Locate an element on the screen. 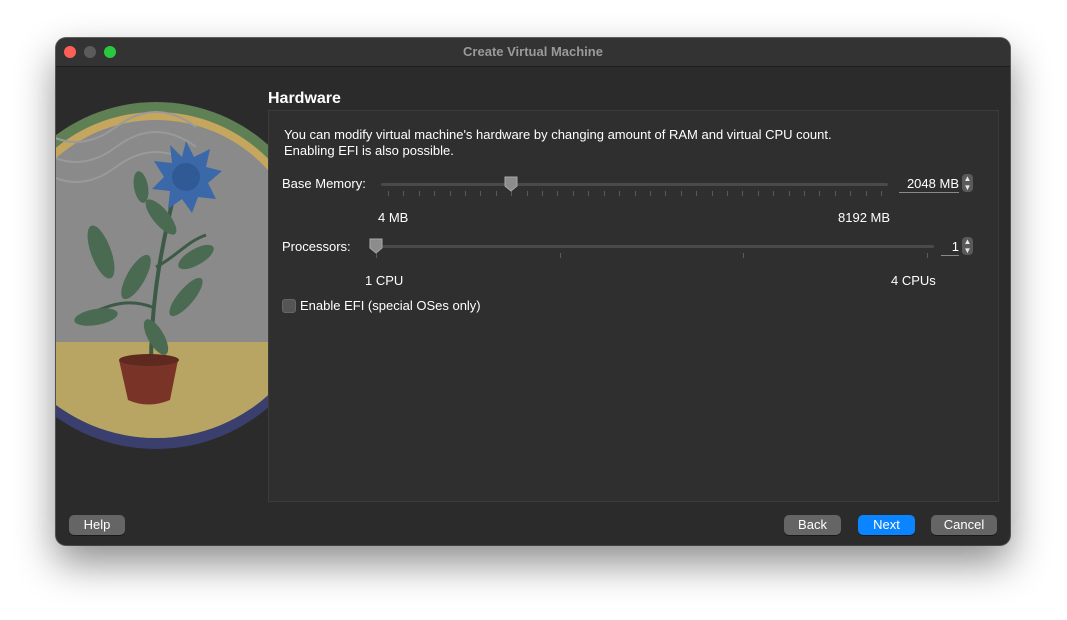 This screenshot has width=1067, height=620. memory-slider-thumb is located at coordinates (511, 184).